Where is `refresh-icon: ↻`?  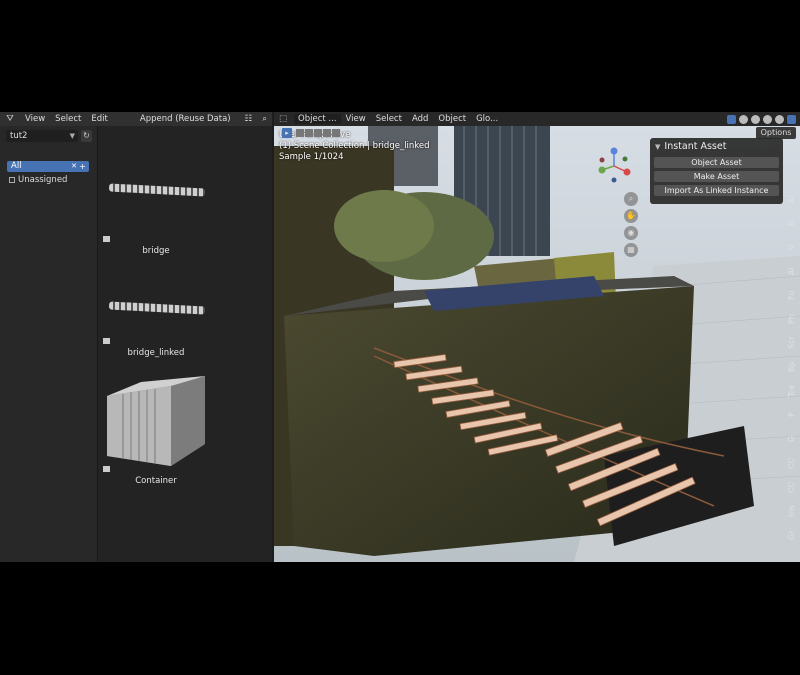 refresh-icon: ↻ is located at coordinates (86, 136).